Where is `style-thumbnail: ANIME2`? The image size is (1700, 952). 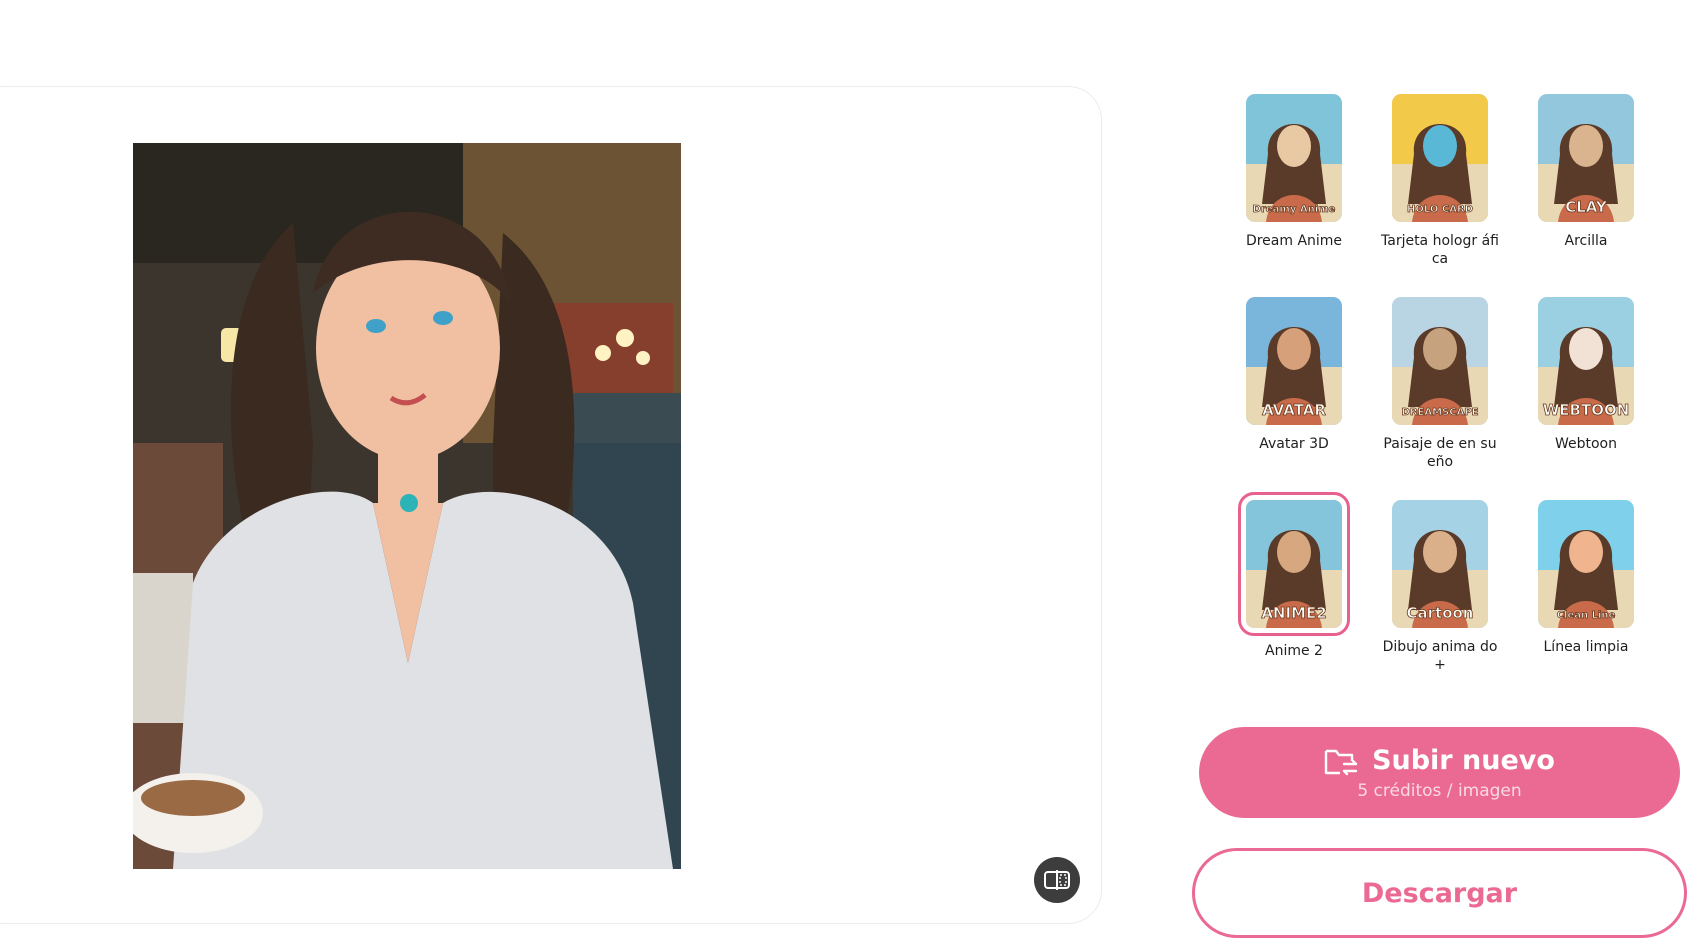 style-thumbnail: ANIME2 is located at coordinates (1294, 564).